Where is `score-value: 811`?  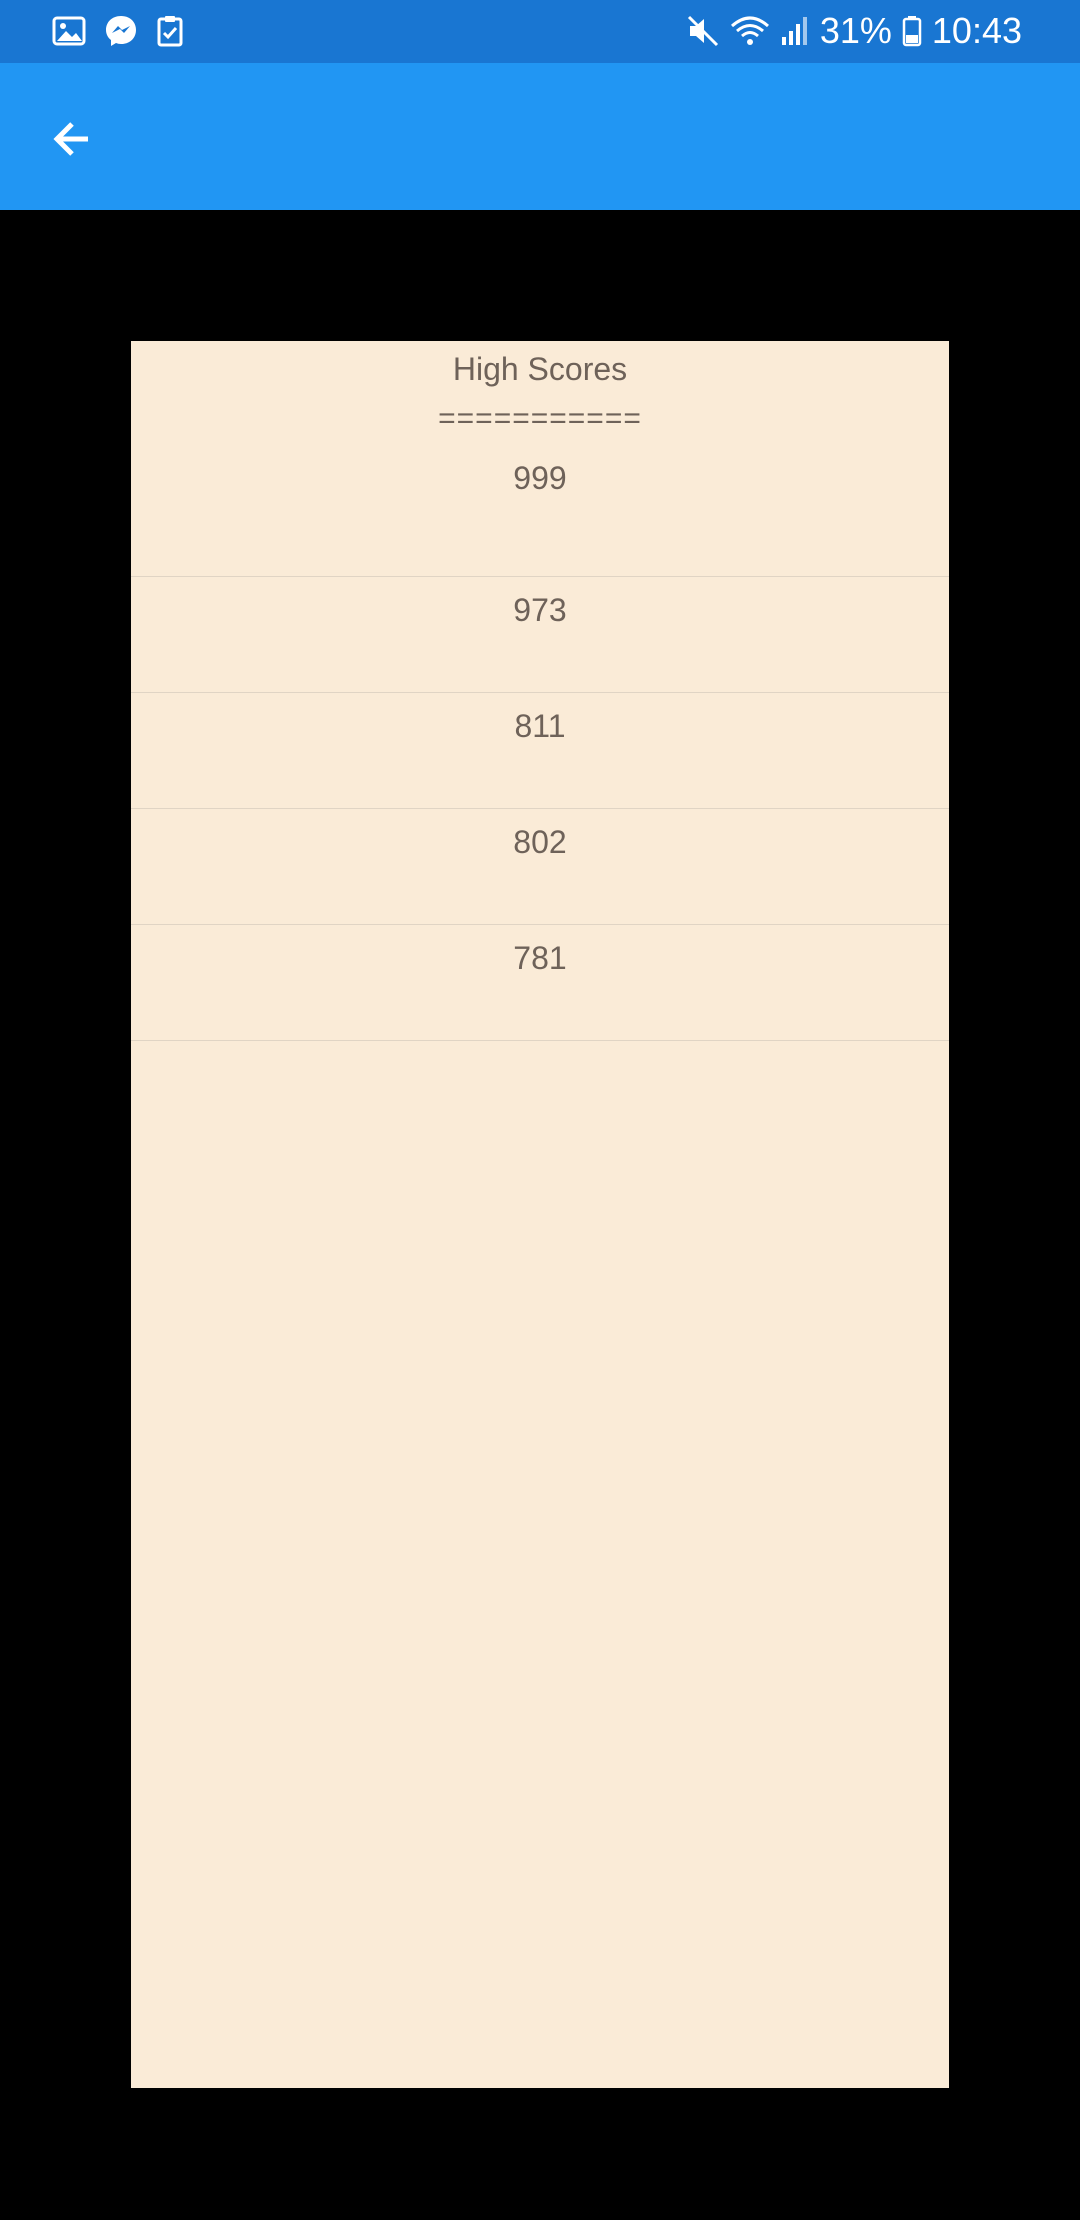
score-value: 811 is located at coordinates (540, 726).